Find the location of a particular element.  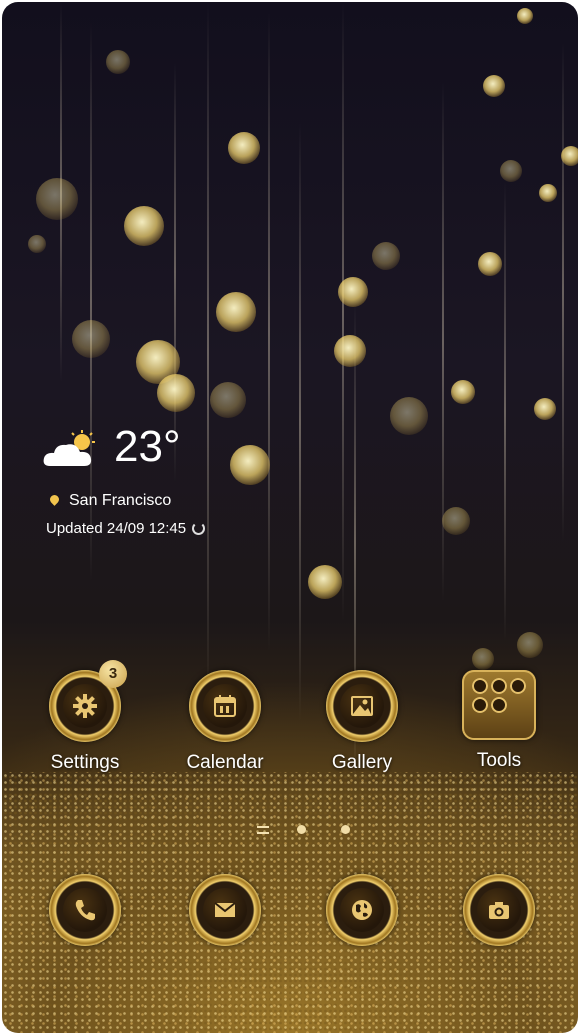

refresh-icon is located at coordinates (199, 528).